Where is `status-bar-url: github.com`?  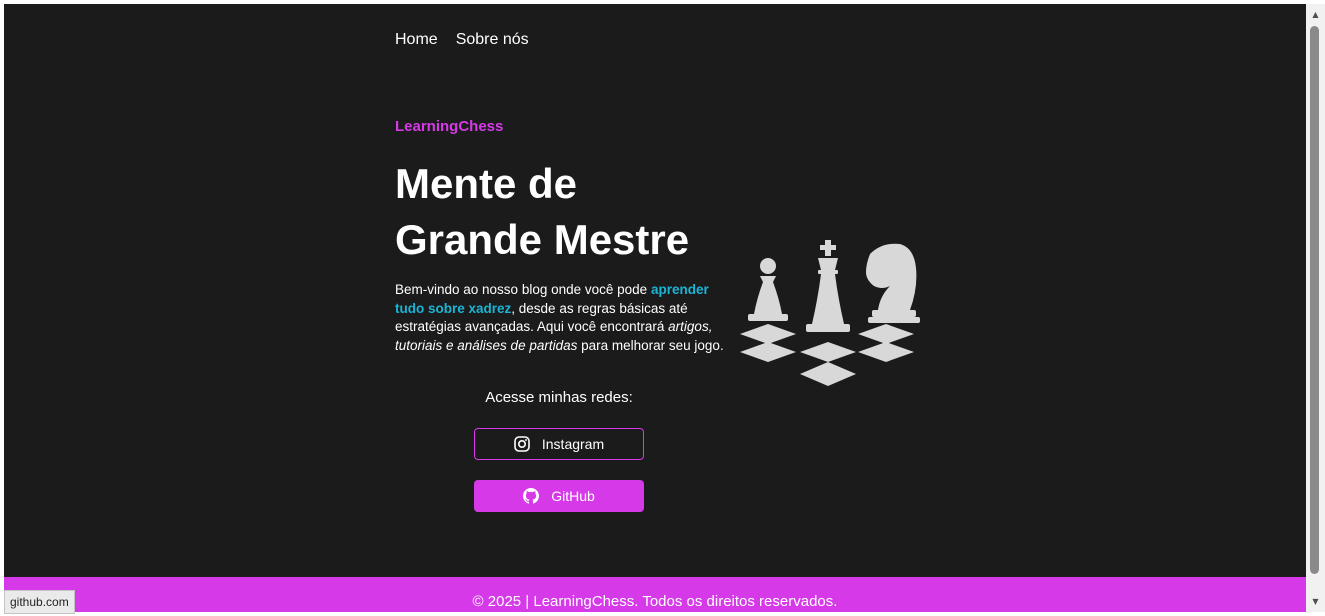 status-bar-url: github.com is located at coordinates (39, 602).